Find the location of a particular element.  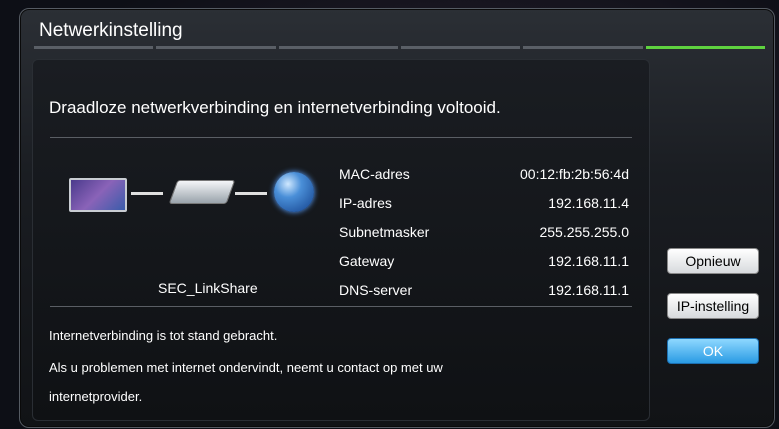

mac-value: 00:12:fb:2b:56:4d is located at coordinates (574, 174).